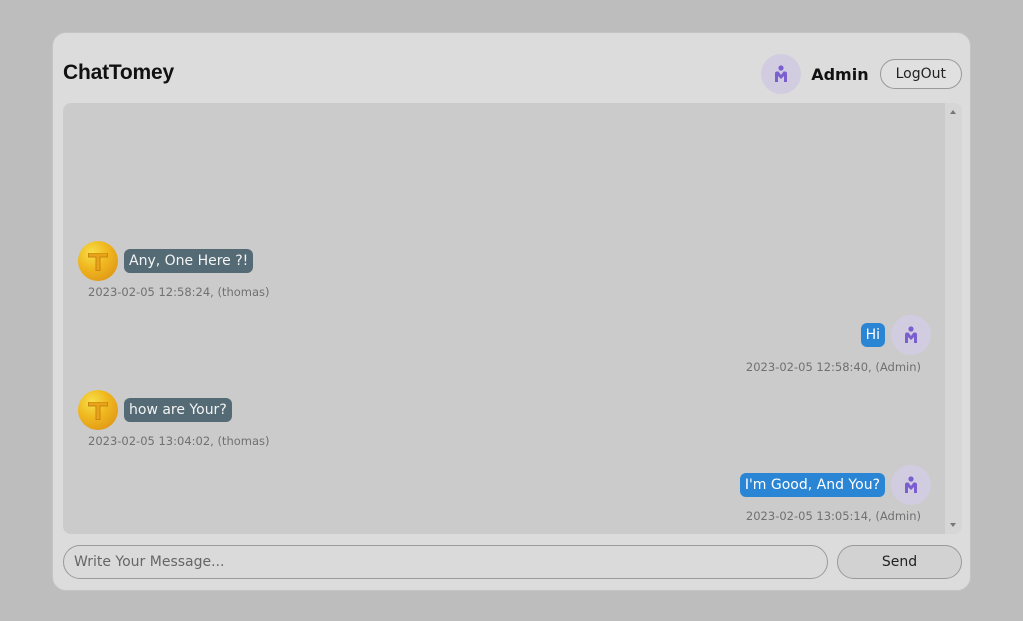  I want to click on message-row: how are Your?, so click(155, 410).